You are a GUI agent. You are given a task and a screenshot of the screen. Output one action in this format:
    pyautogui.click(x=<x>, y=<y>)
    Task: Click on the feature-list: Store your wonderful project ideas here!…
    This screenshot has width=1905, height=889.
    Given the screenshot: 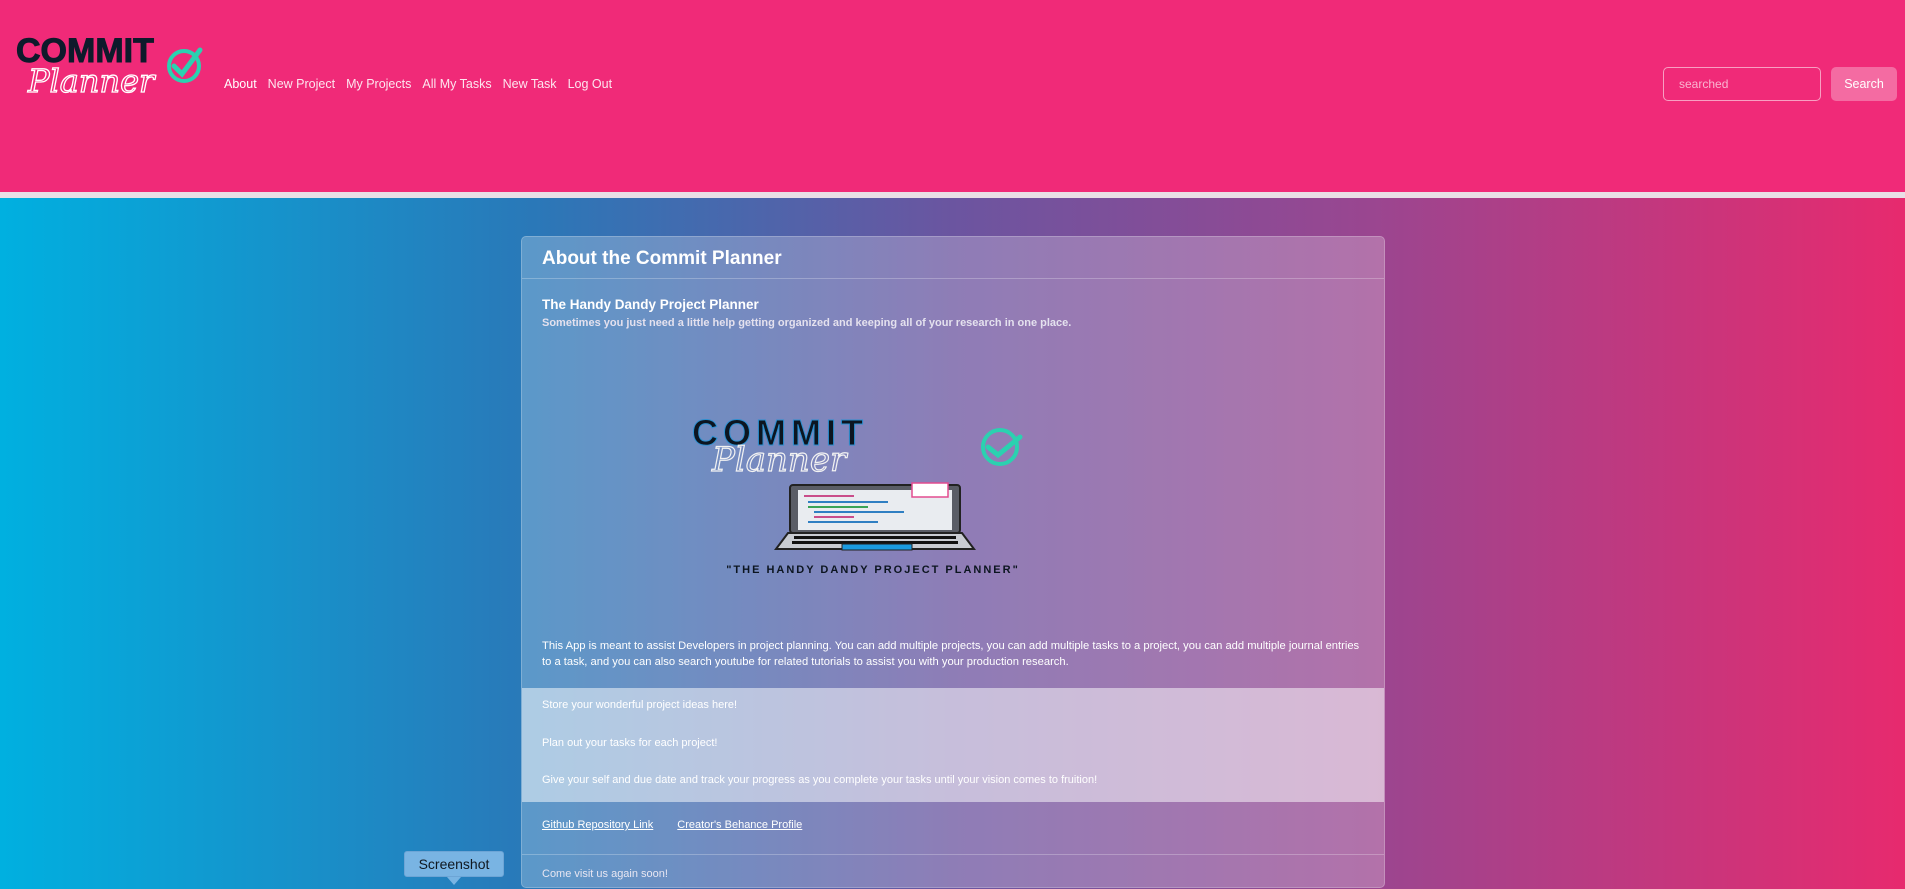 What is the action you would take?
    pyautogui.click(x=953, y=745)
    